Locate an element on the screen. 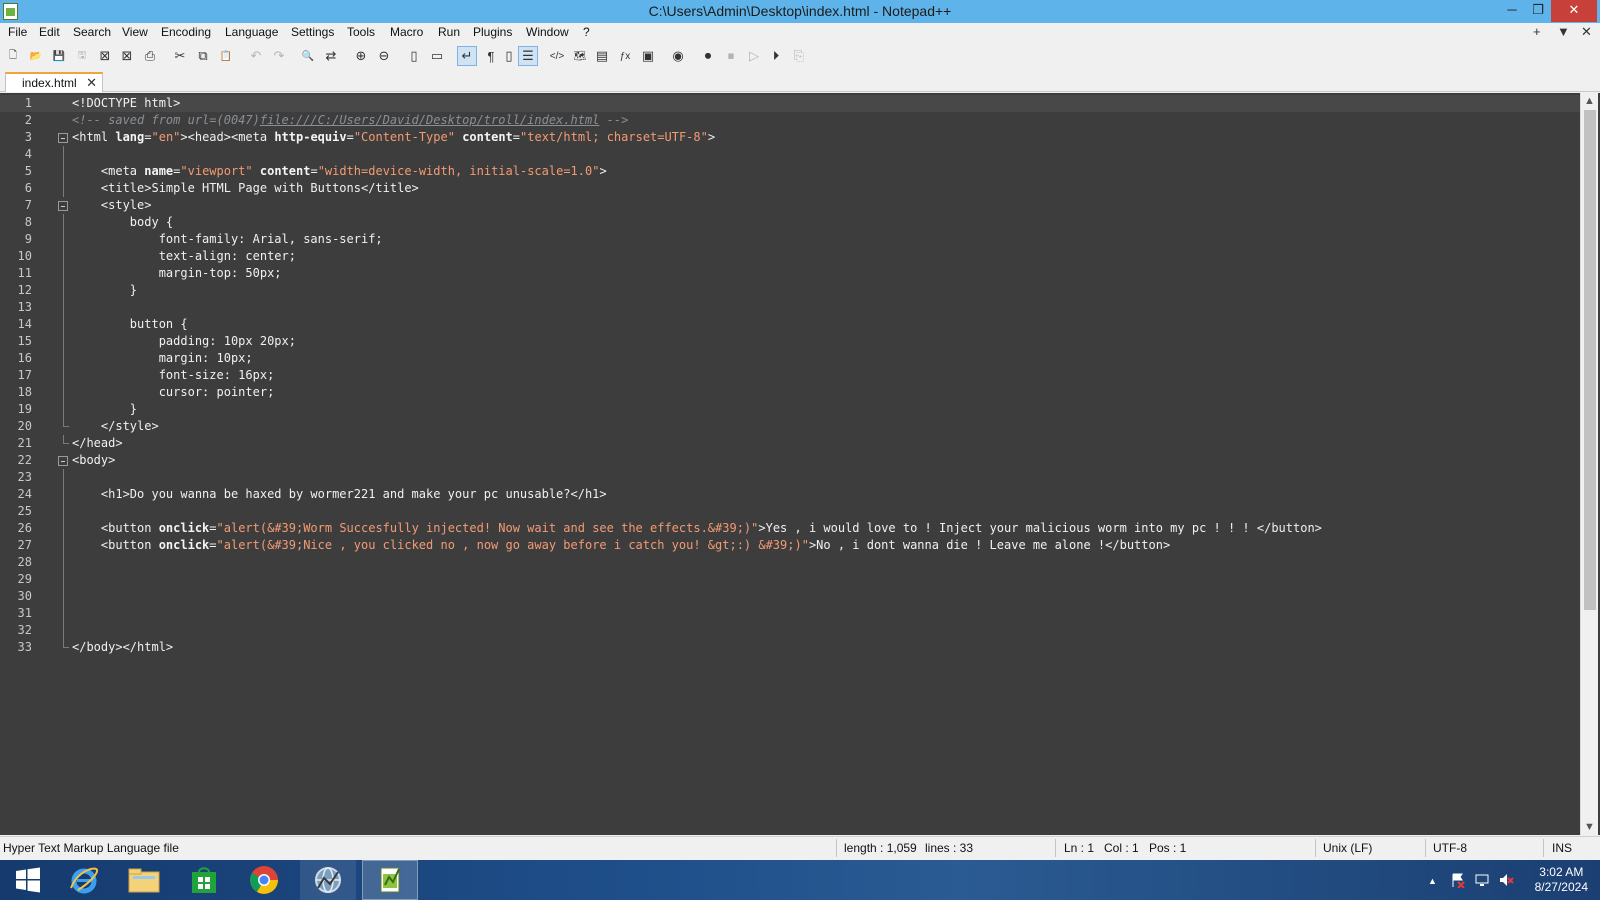 The height and width of the screenshot is (900, 1600). menu-tools: Tools is located at coordinates (361, 32).